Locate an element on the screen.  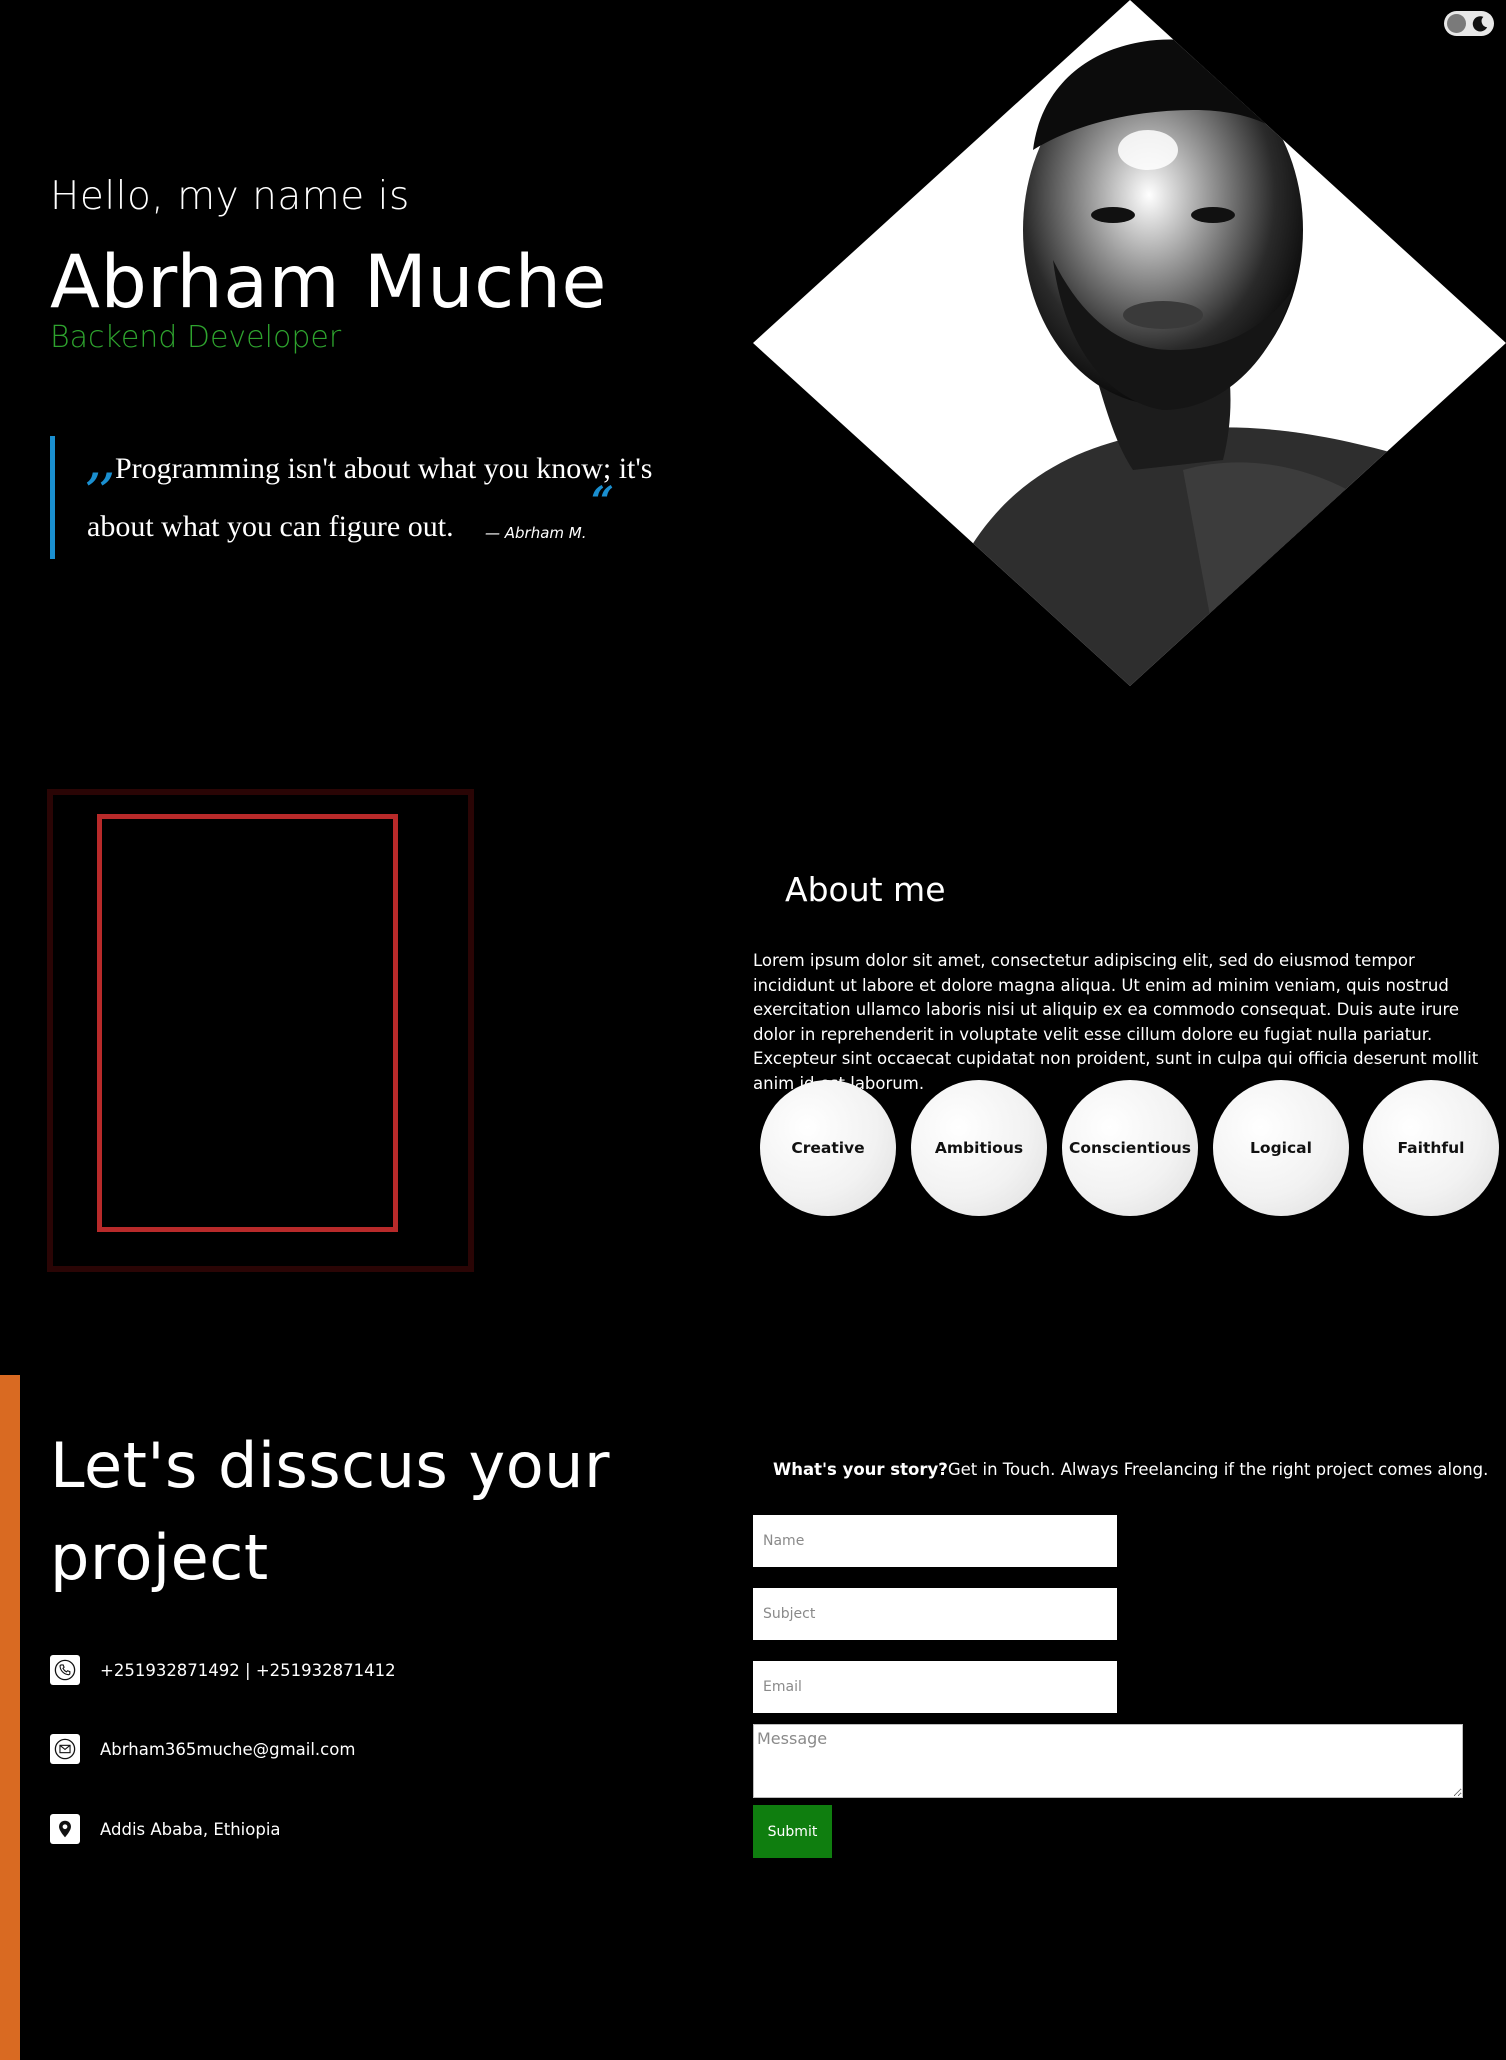
subject-input is located at coordinates (935, 1614).